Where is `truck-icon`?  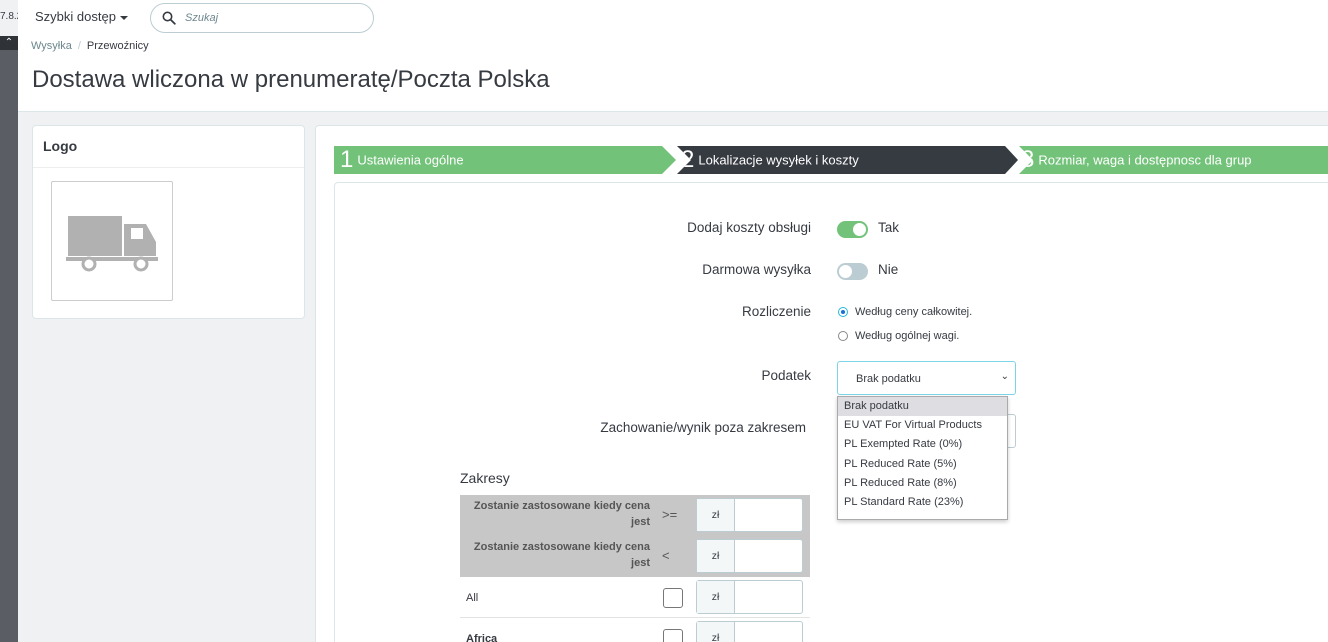
truck-icon is located at coordinates (112, 244).